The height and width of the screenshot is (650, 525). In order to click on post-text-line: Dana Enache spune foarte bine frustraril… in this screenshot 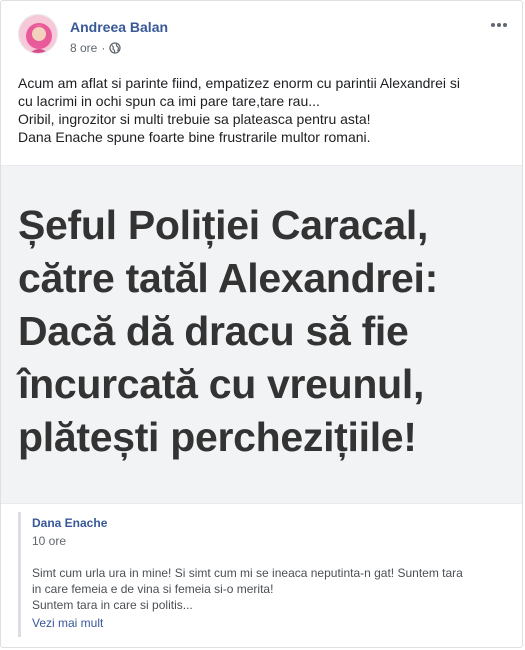, I will do `click(194, 137)`.